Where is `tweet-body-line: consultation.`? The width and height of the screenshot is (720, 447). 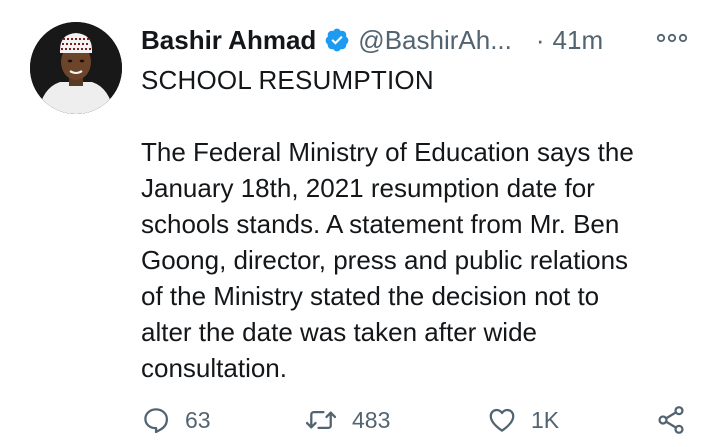 tweet-body-line: consultation. is located at coordinates (214, 368).